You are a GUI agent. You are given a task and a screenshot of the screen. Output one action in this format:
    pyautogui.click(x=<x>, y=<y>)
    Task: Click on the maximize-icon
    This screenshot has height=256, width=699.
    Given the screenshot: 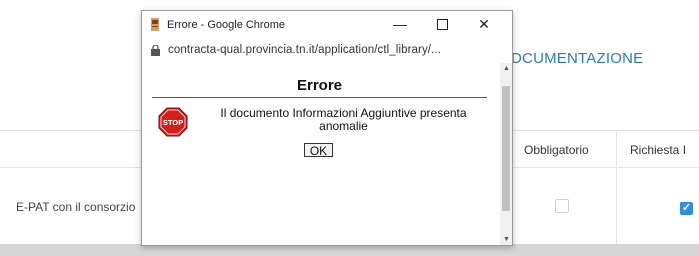 What is the action you would take?
    pyautogui.click(x=442, y=24)
    